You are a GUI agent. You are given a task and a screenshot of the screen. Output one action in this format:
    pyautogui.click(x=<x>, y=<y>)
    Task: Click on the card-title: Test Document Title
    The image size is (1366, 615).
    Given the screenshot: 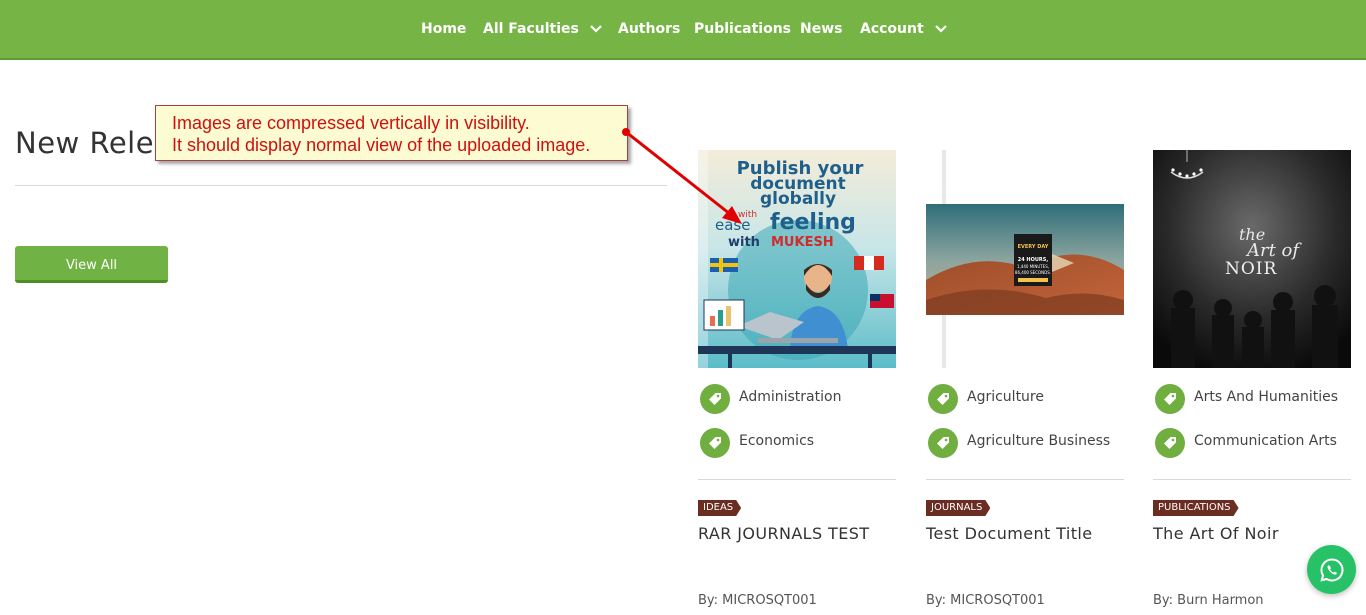 What is the action you would take?
    pyautogui.click(x=1009, y=533)
    